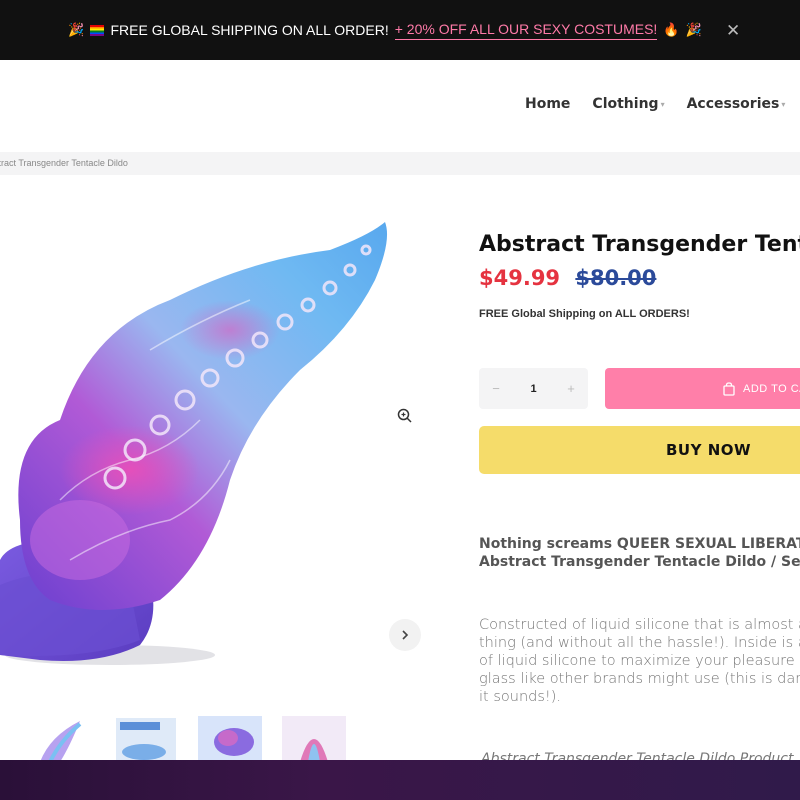 This screenshot has width=800, height=800. Describe the element at coordinates (571, 388) in the screenshot. I see `qty-increase-button: +` at that location.